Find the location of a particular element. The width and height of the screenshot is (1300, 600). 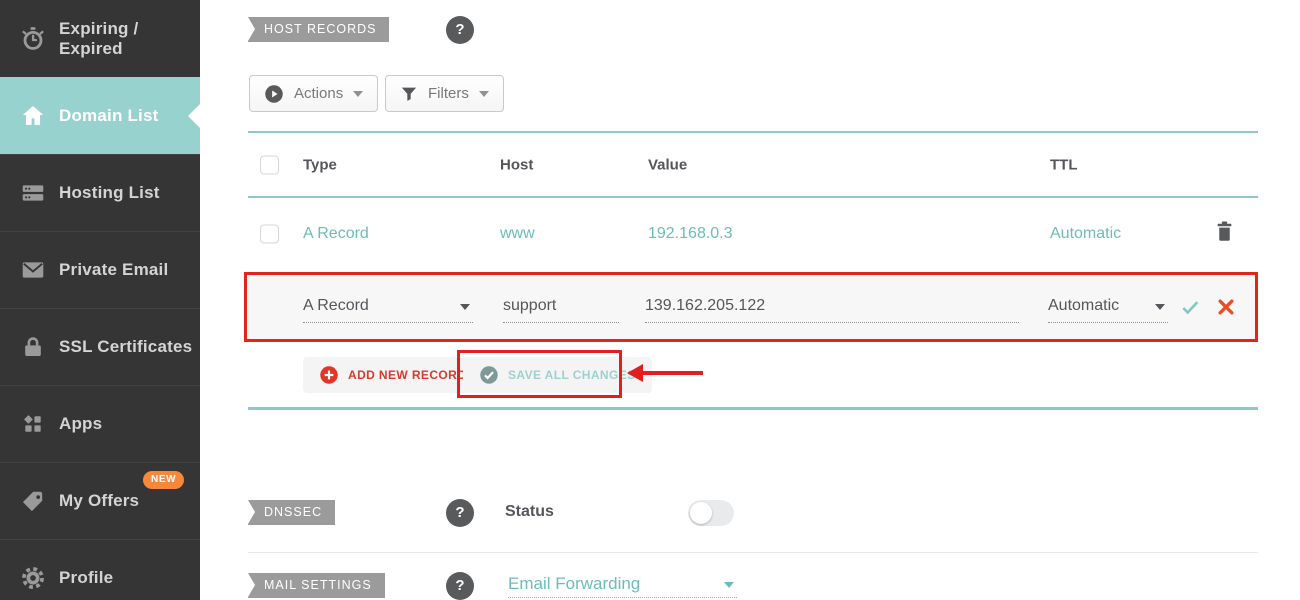

dnssec-status-label: Status is located at coordinates (529, 511).